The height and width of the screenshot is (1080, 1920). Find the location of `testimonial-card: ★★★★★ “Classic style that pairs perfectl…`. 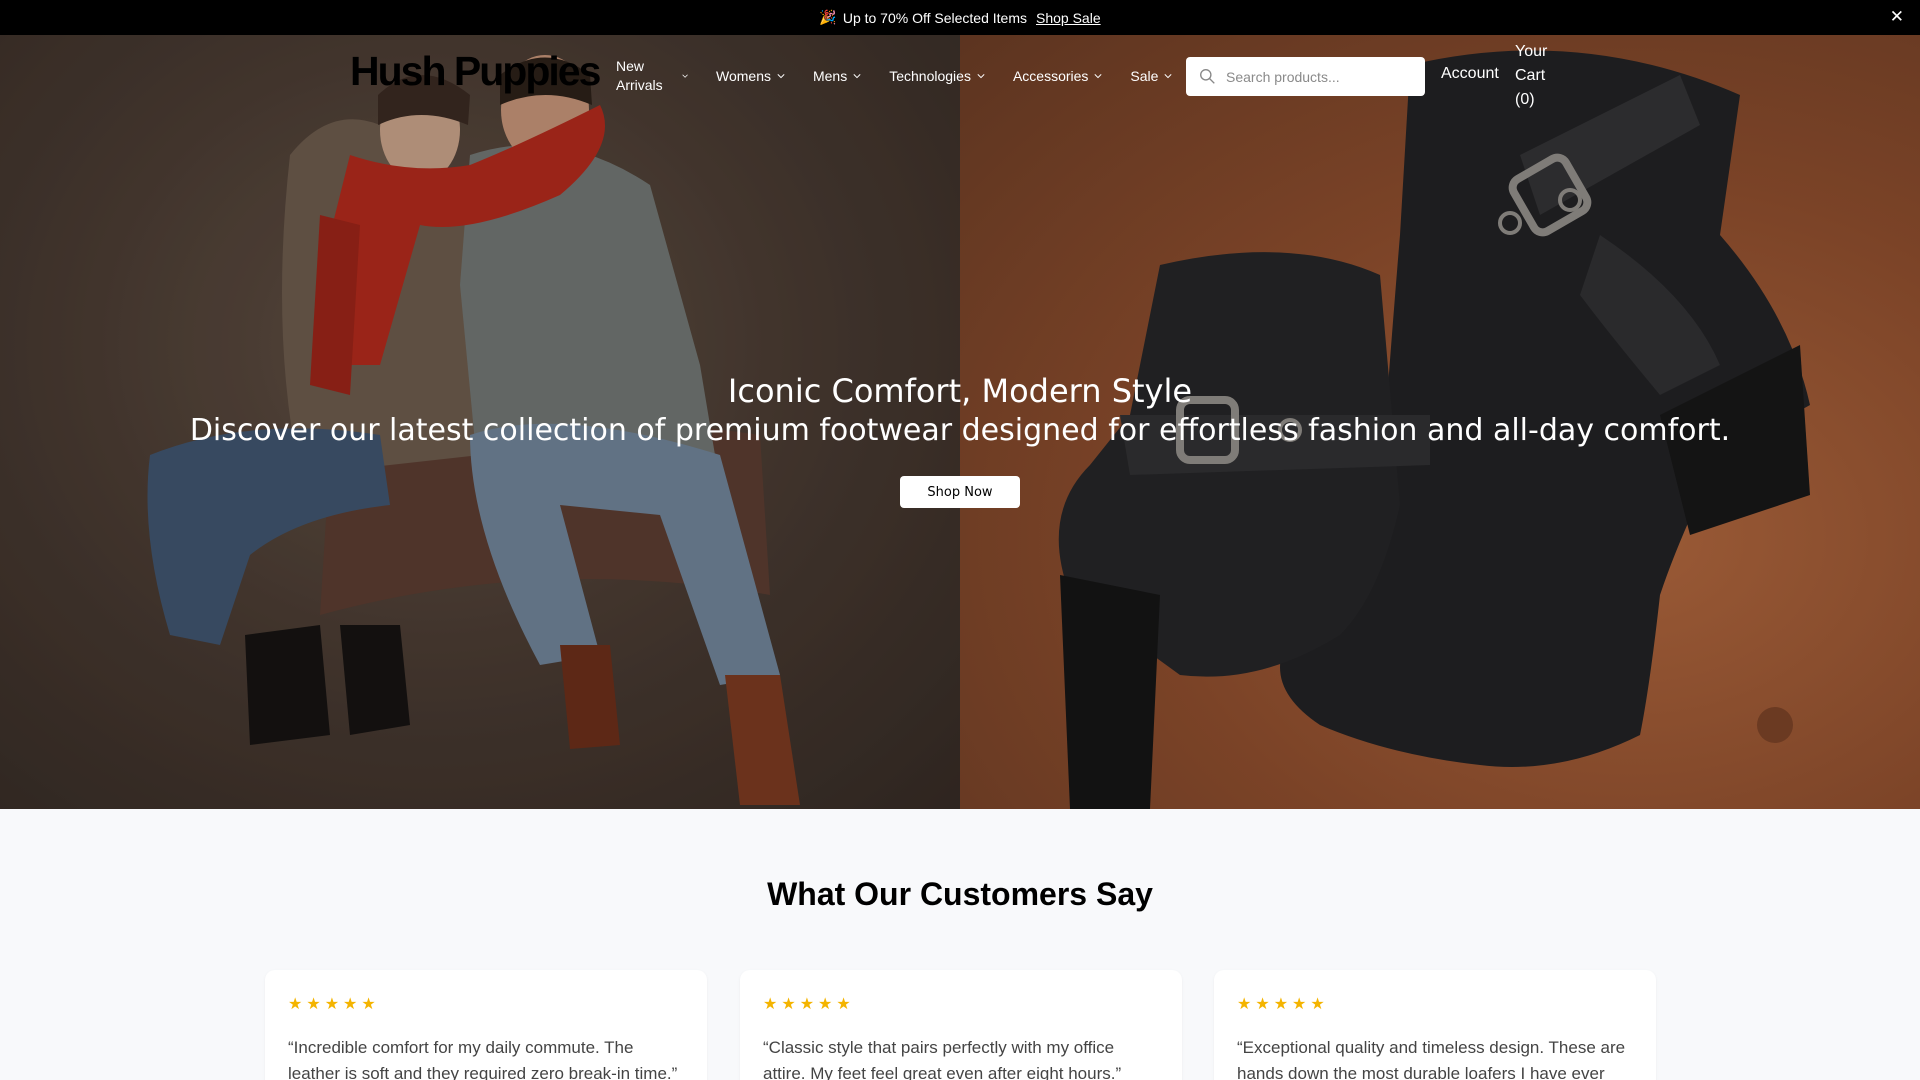

testimonial-card: ★★★★★ “Classic style that pairs perfectl… is located at coordinates (961, 1025).